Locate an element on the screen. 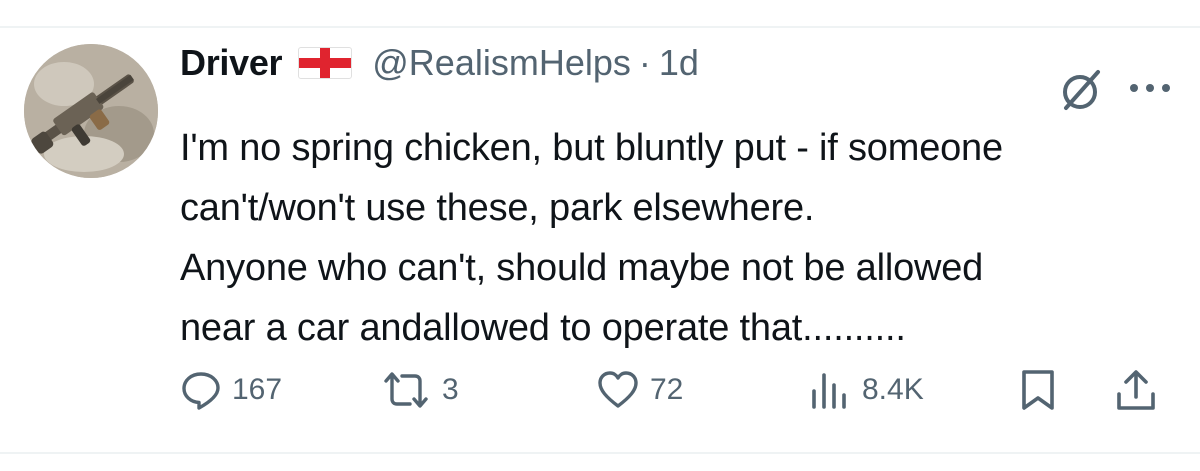 This screenshot has width=1200, height=471. share-icon is located at coordinates (1136, 390).